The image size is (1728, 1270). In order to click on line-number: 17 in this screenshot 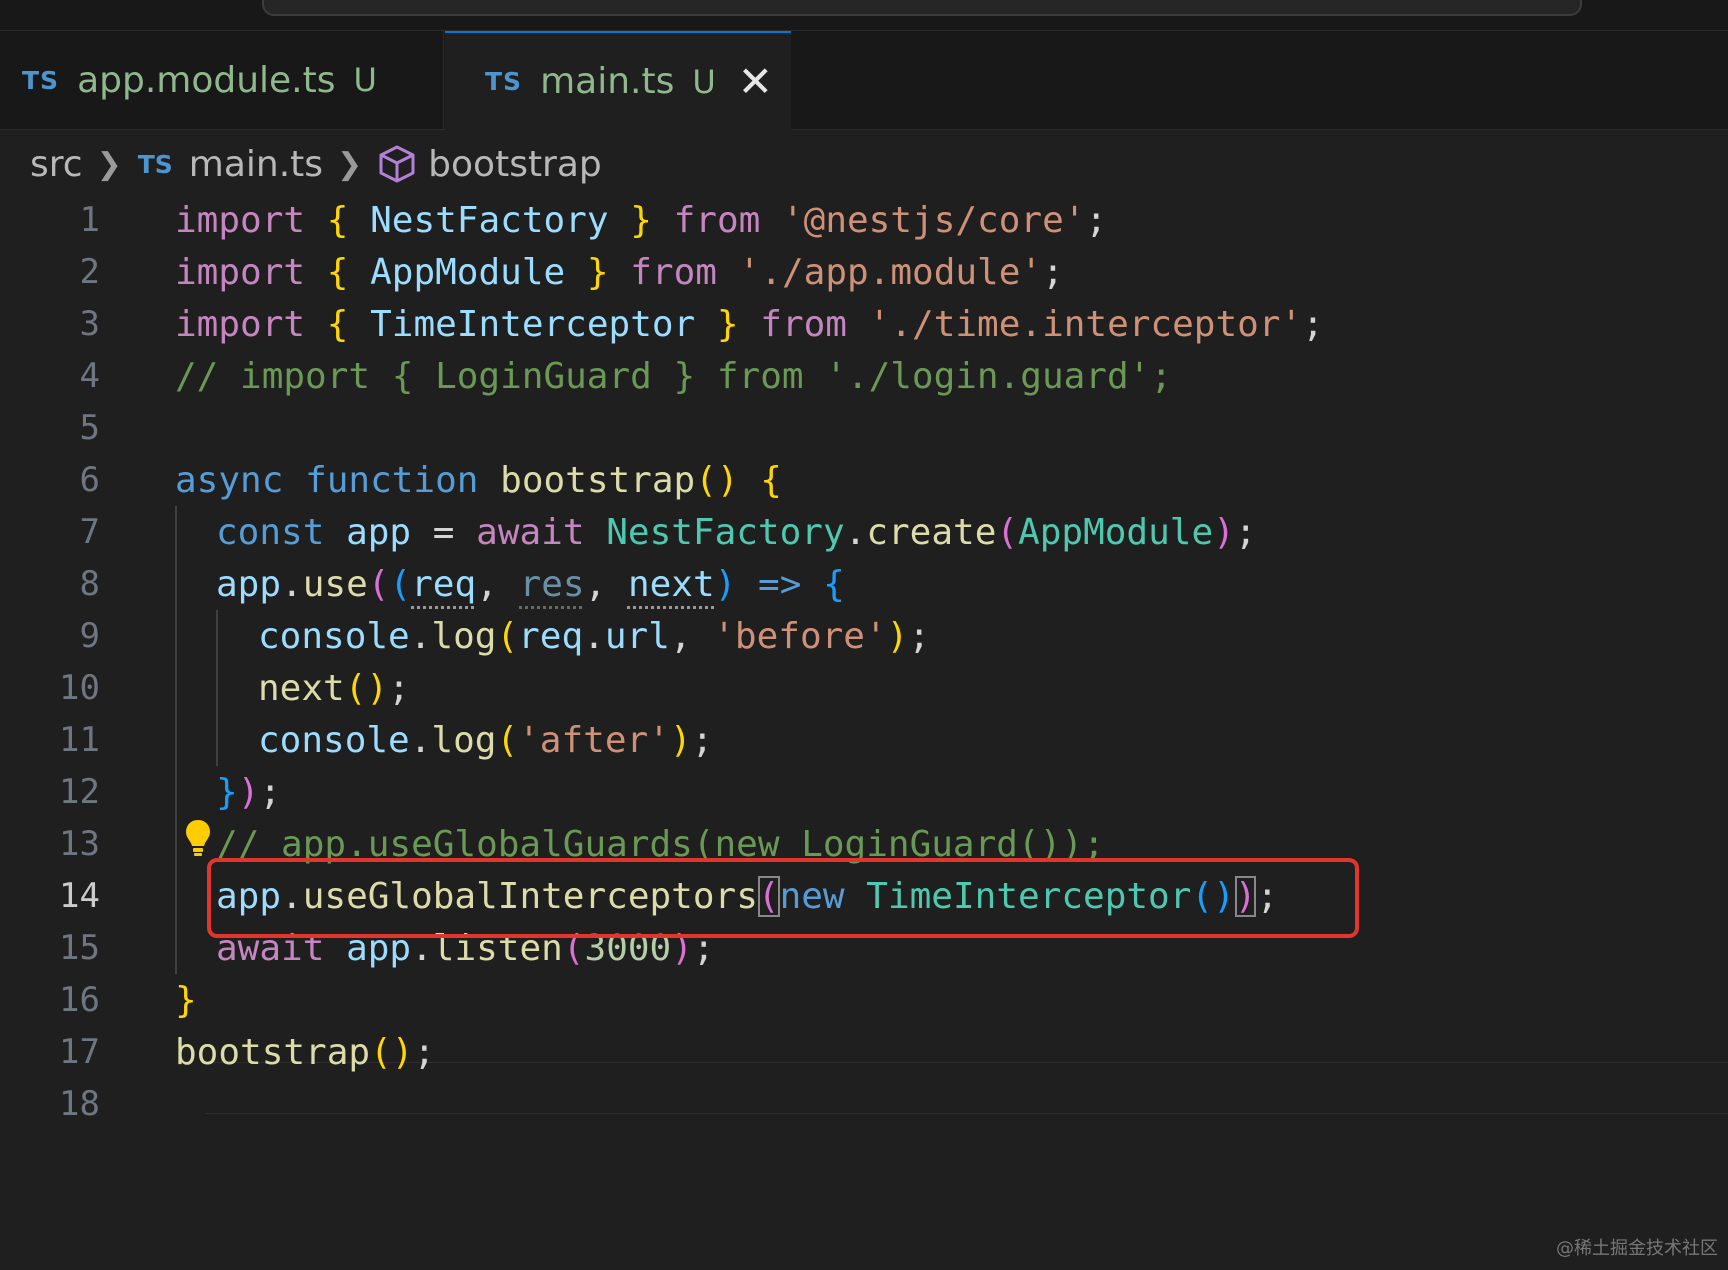, I will do `click(79, 1052)`.